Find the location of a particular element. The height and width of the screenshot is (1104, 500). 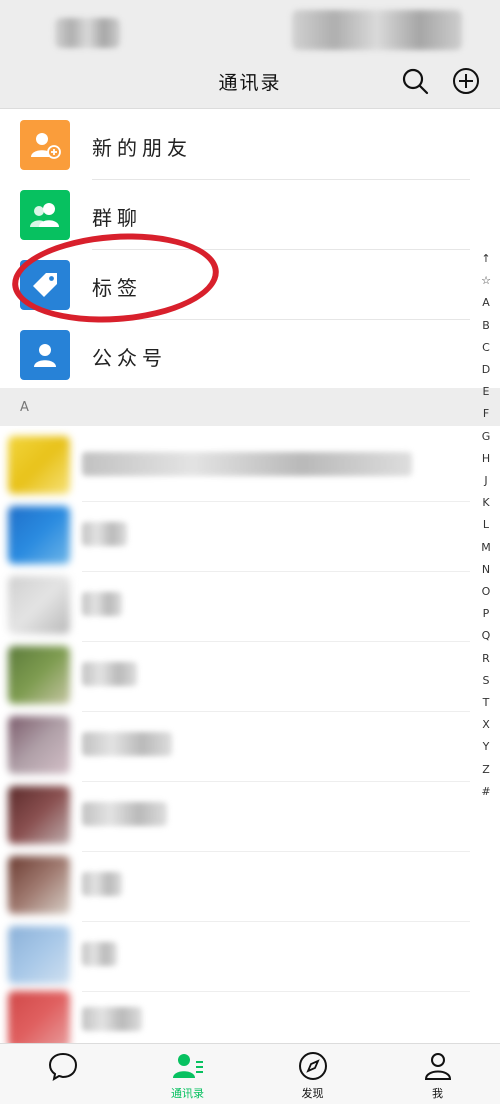

index-letter: L is located at coordinates (486, 524).